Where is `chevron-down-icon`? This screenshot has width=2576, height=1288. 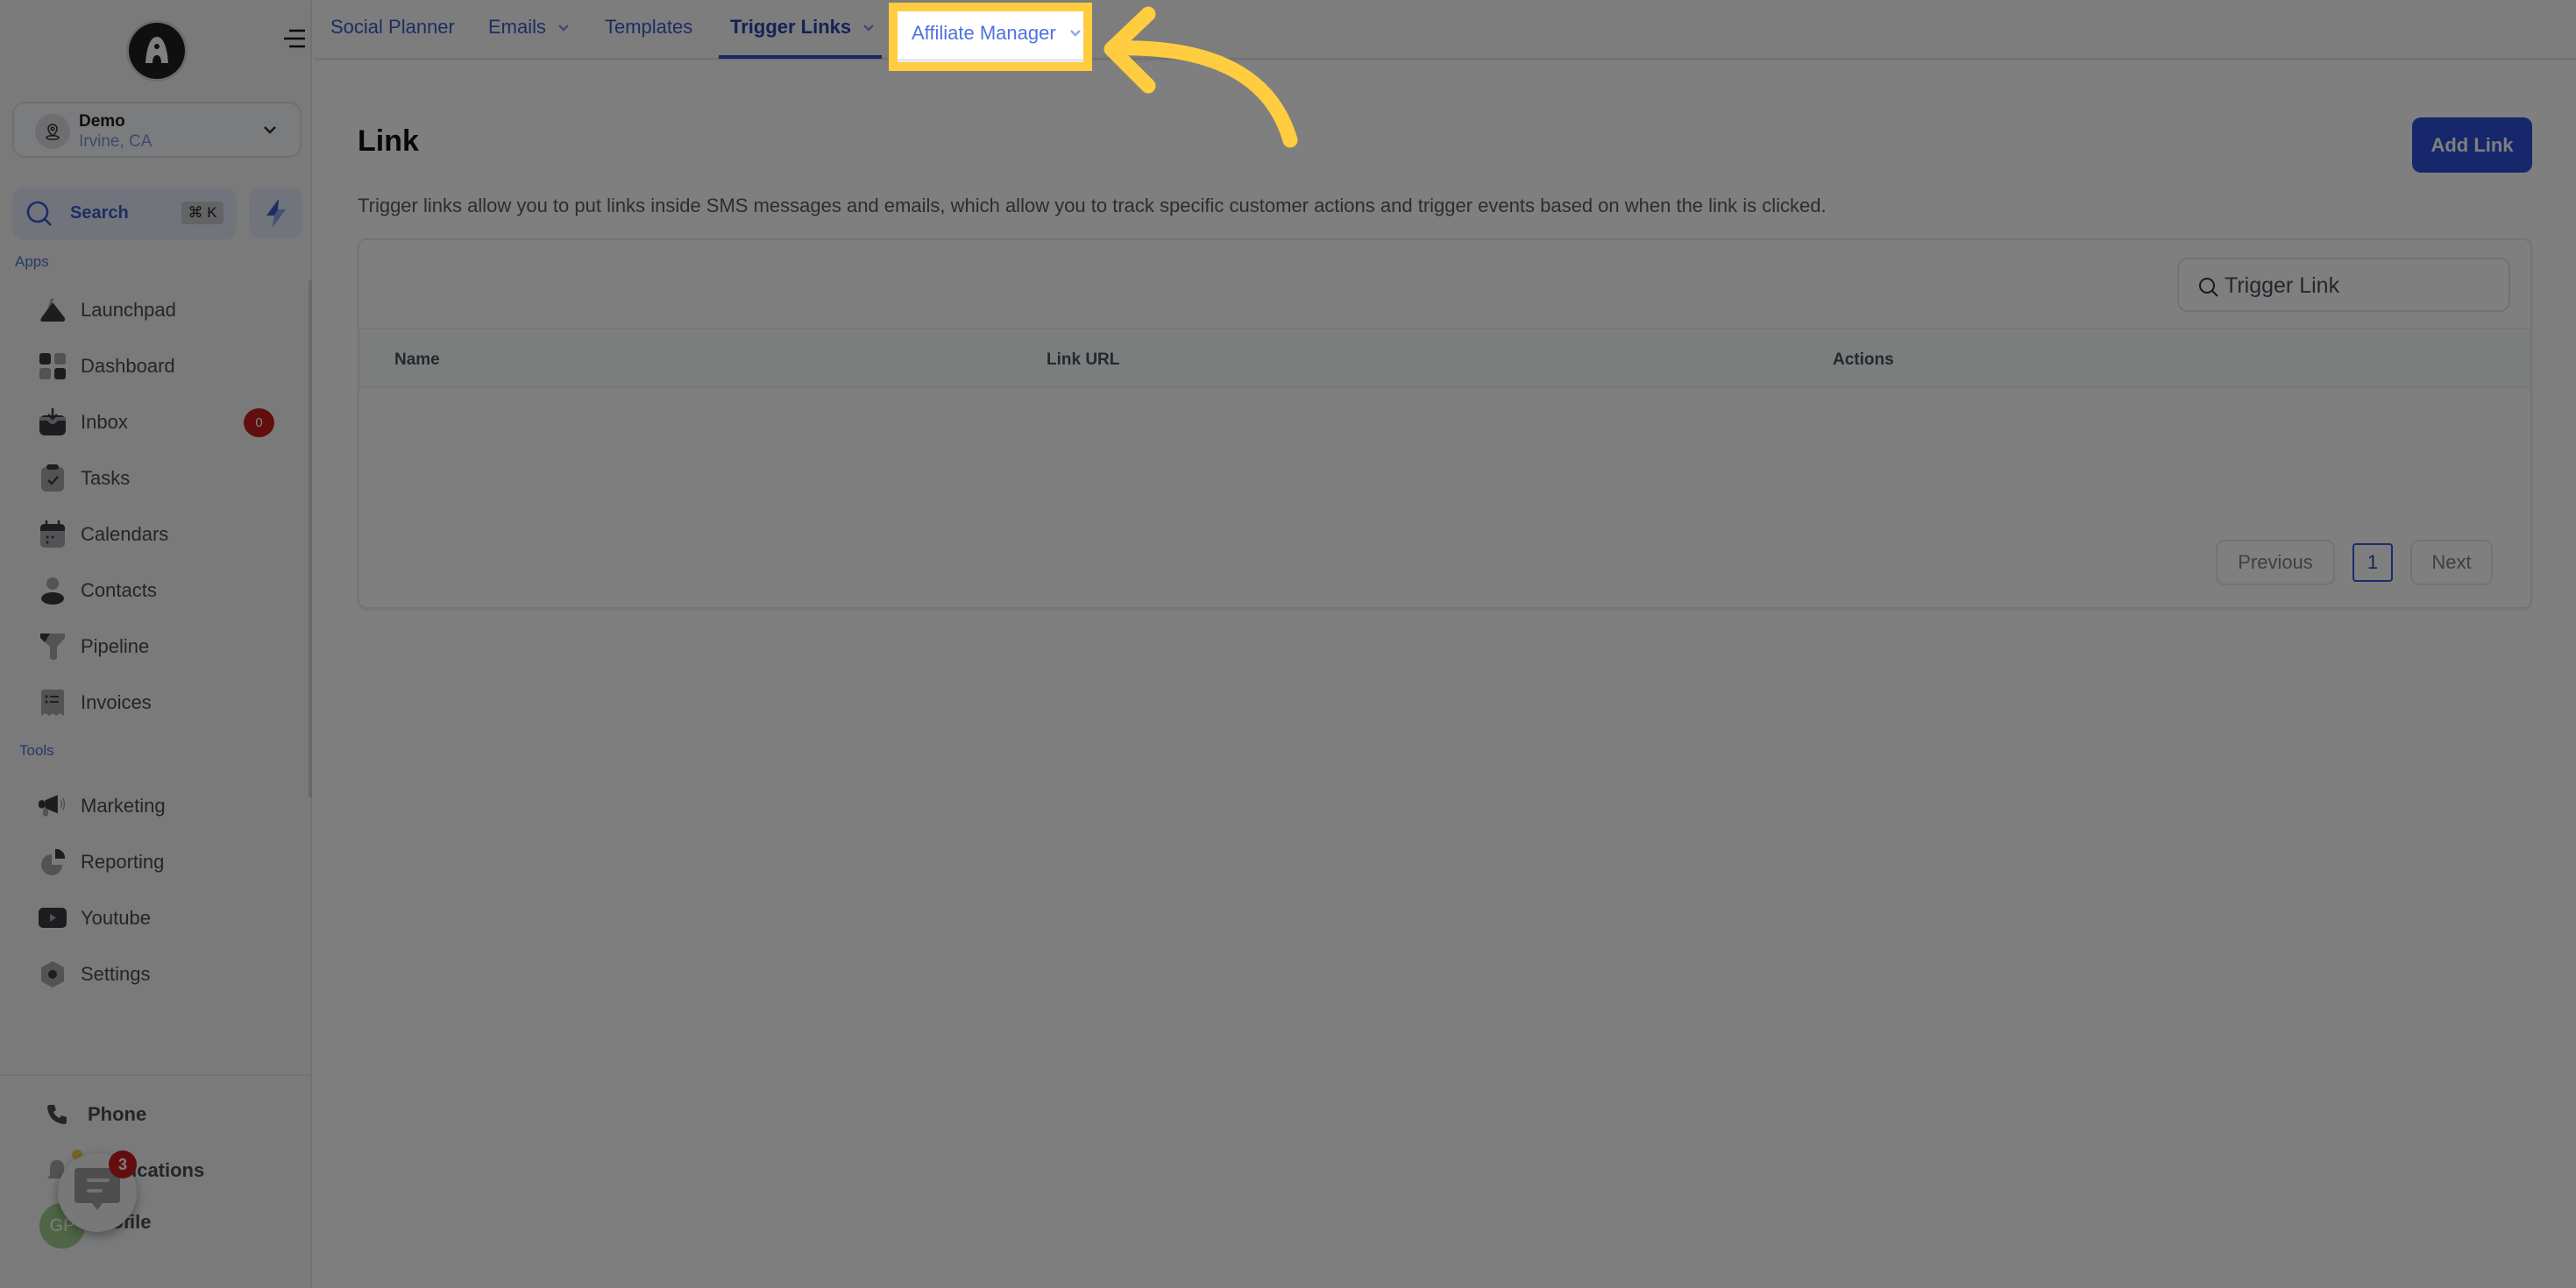
chevron-down-icon is located at coordinates (1075, 33).